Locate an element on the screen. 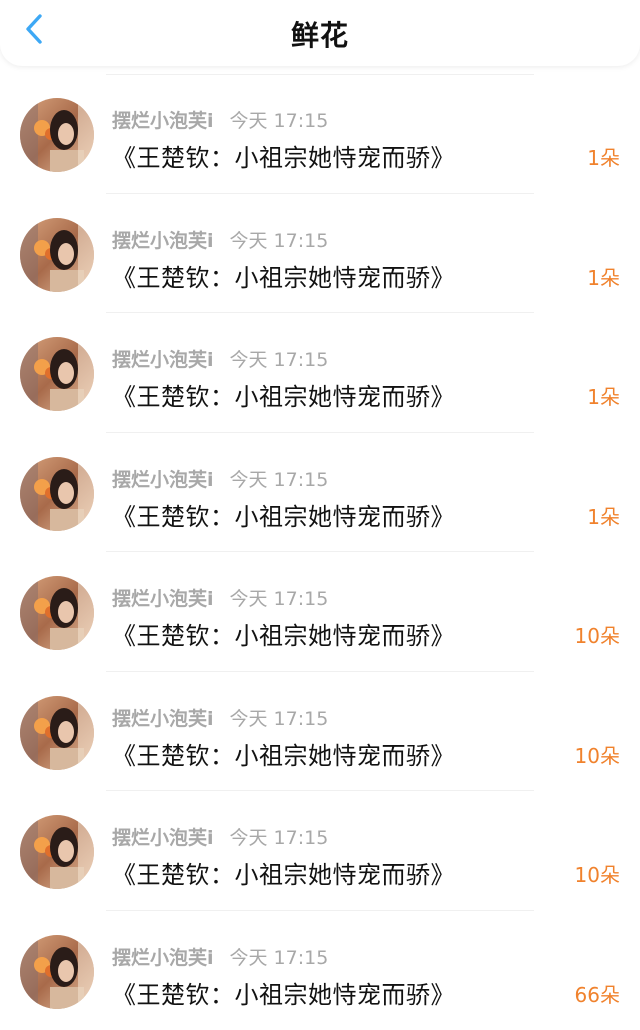  list-item: 摆烂小泡芙i 今天 17:15 《王楚钦：小祖宗她恃宠而骄》 66朵 is located at coordinates (320, 970).